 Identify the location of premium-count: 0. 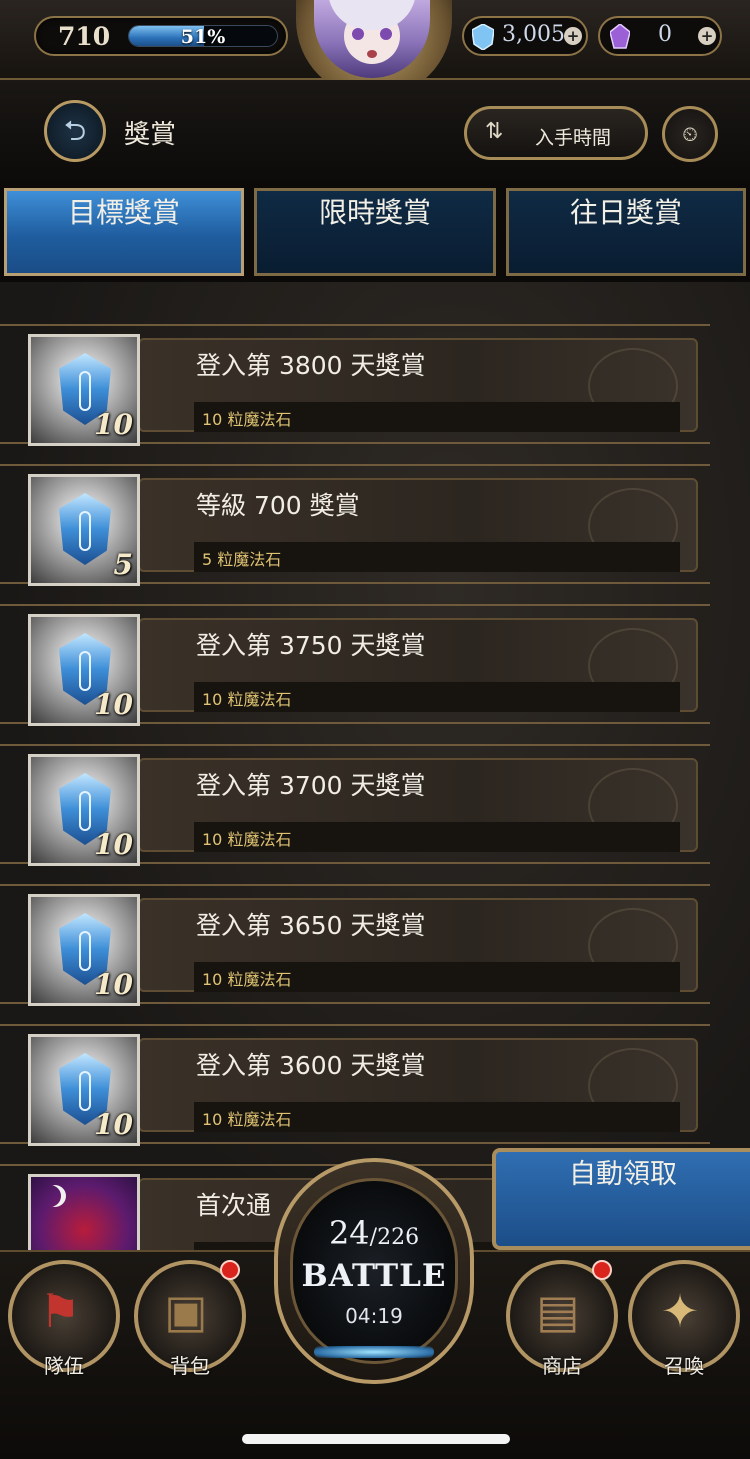
(665, 34).